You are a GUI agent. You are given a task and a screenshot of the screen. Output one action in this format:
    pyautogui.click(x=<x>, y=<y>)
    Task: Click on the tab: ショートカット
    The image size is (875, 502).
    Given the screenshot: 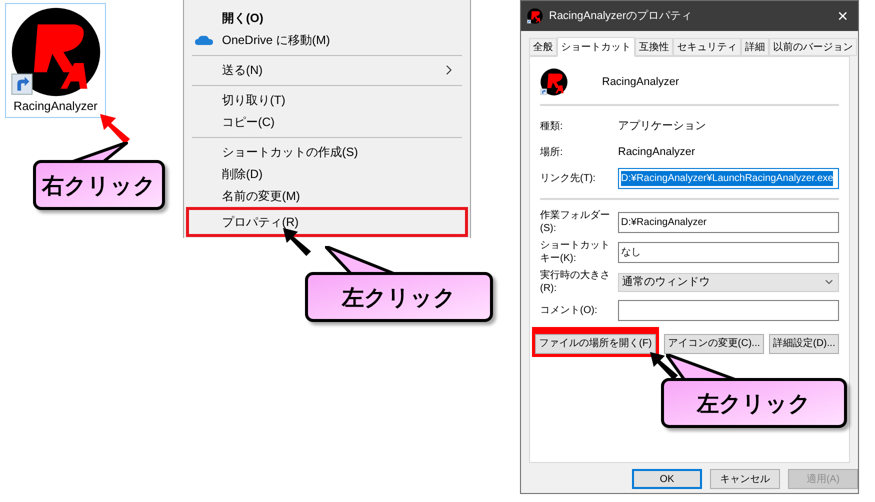 What is the action you would take?
    pyautogui.click(x=596, y=47)
    